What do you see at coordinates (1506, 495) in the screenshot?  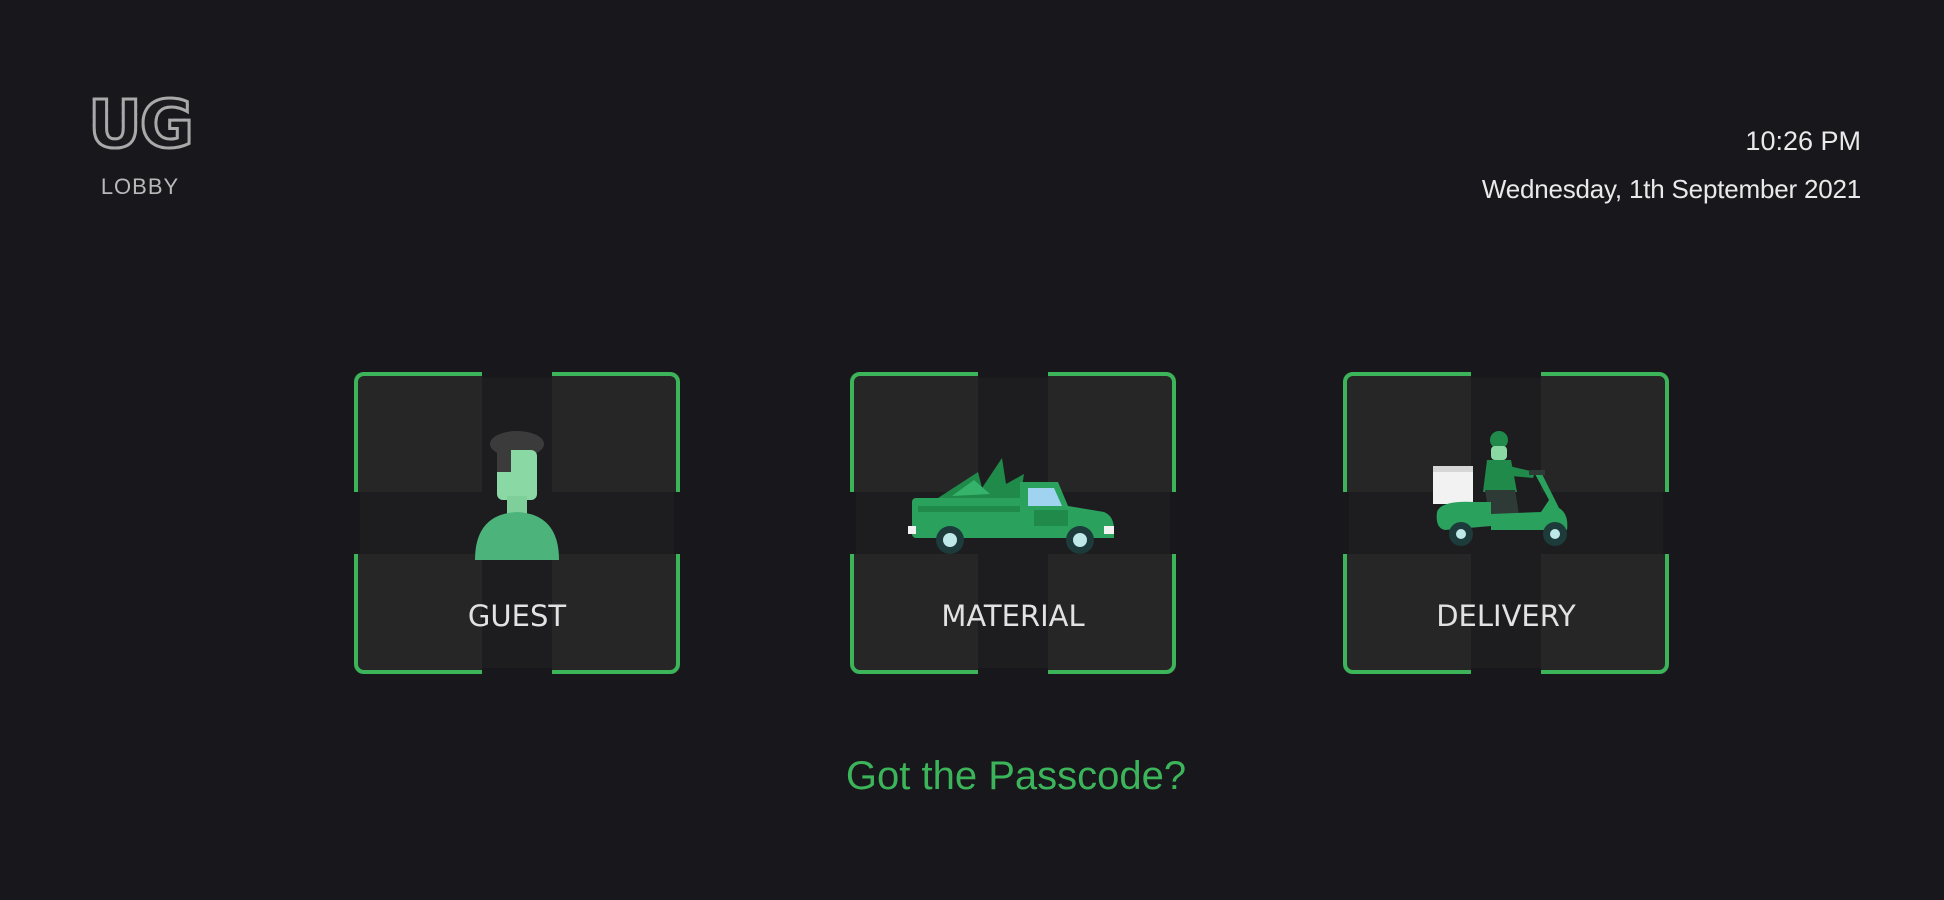 I see `scooter-icon` at bounding box center [1506, 495].